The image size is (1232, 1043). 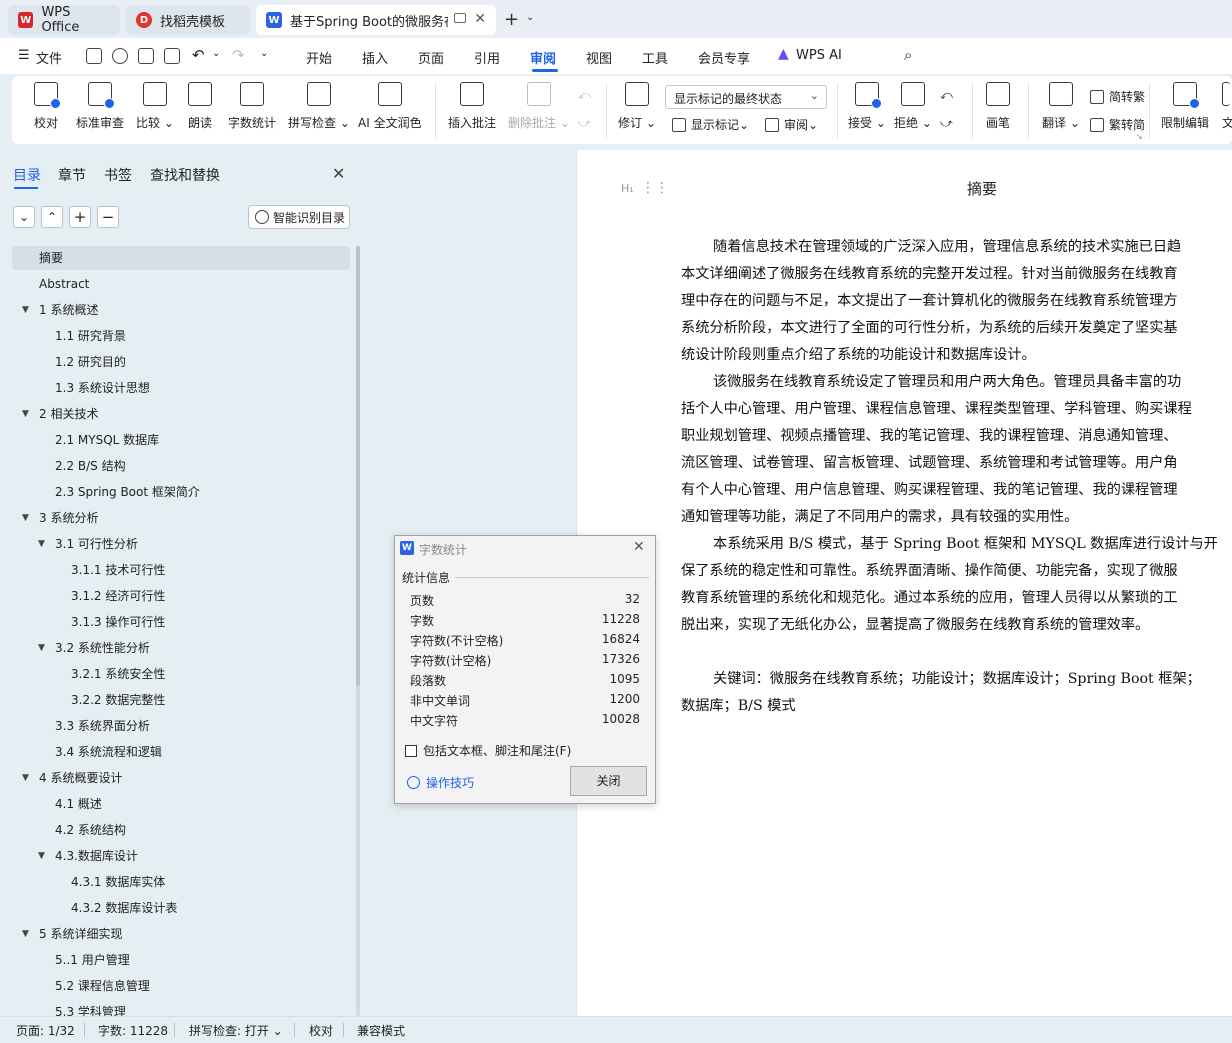 I want to click on revise-button: 修订 ⌄, so click(x=637, y=106).